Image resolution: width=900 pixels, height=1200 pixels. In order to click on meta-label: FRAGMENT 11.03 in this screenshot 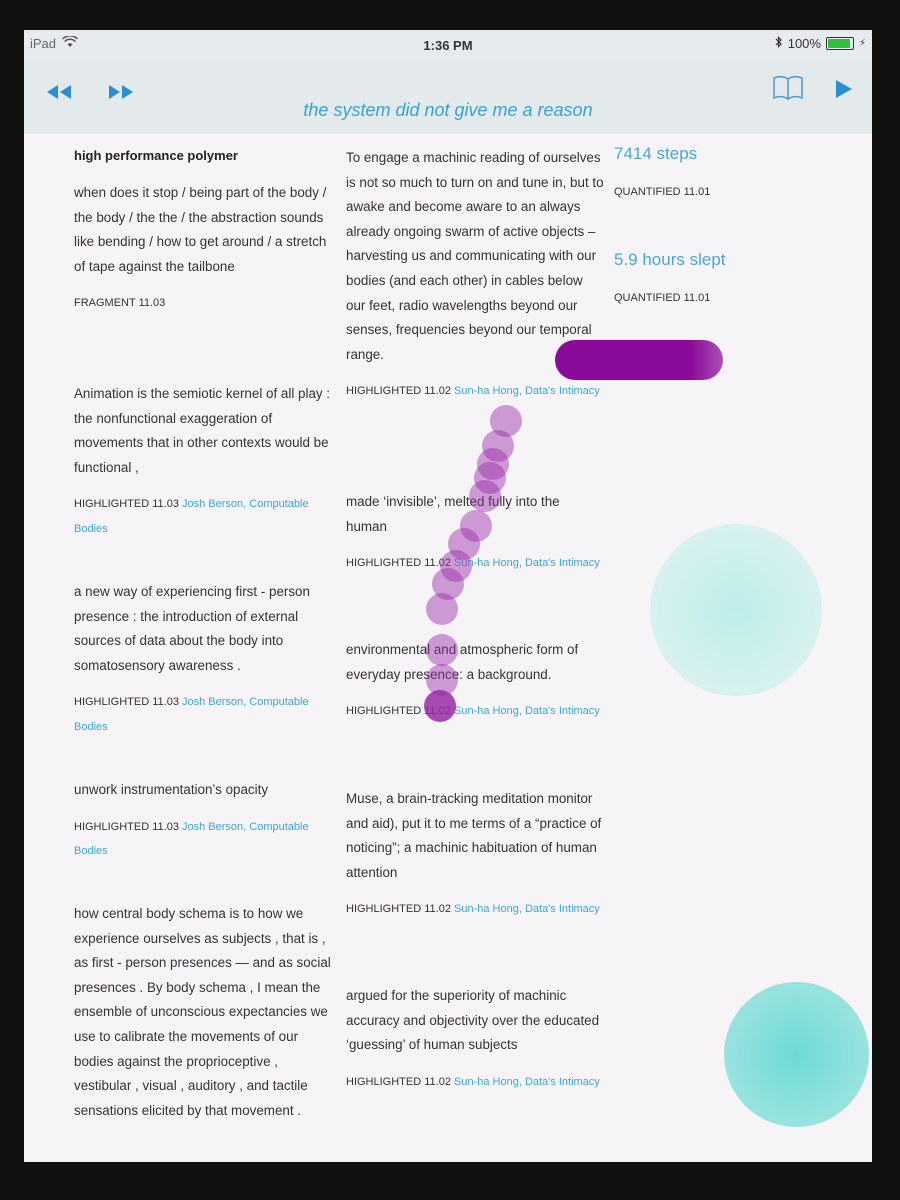, I will do `click(120, 303)`.